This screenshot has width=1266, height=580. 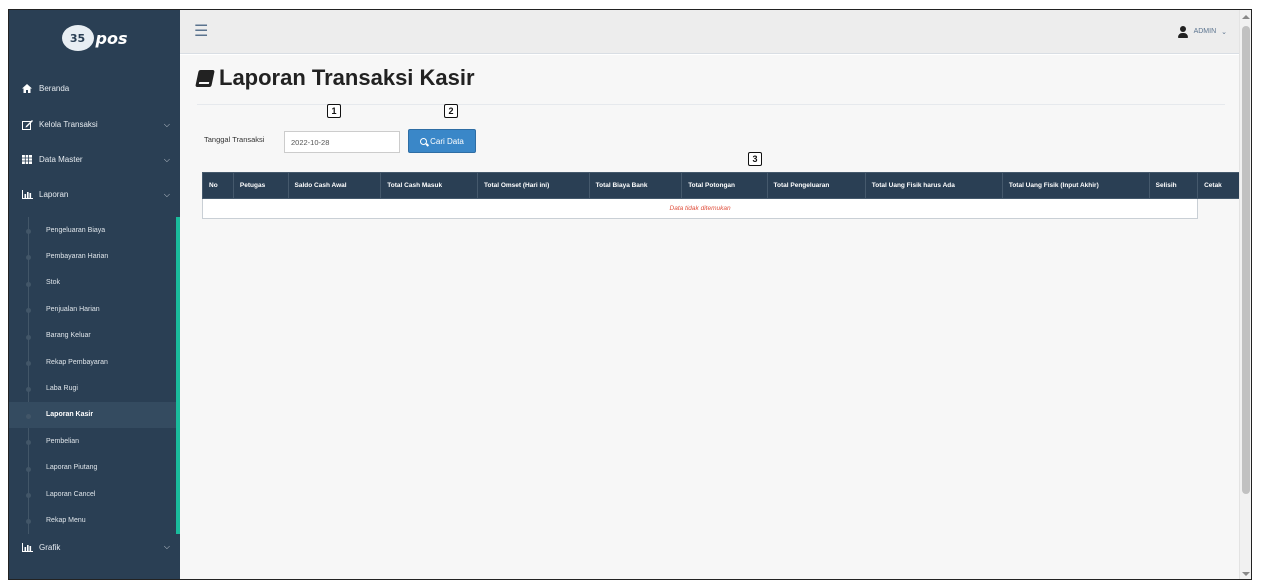 I want to click on hamburger-menu-icon: ☰, so click(x=201, y=31).